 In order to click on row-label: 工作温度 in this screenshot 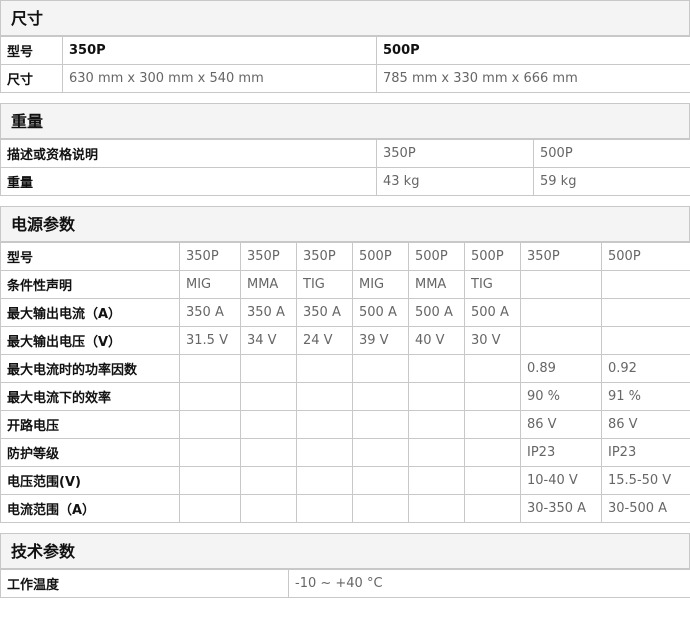, I will do `click(144, 583)`.